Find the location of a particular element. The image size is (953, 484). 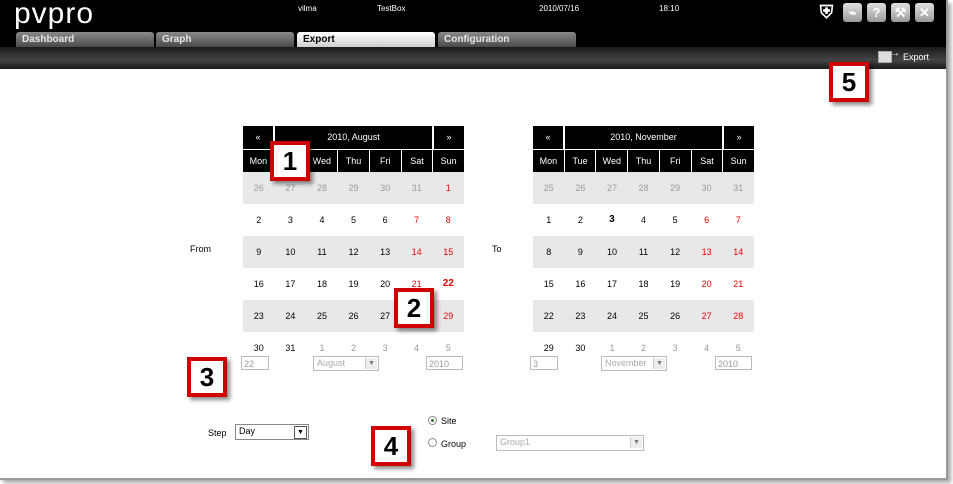

export-icon is located at coordinates (889, 55).